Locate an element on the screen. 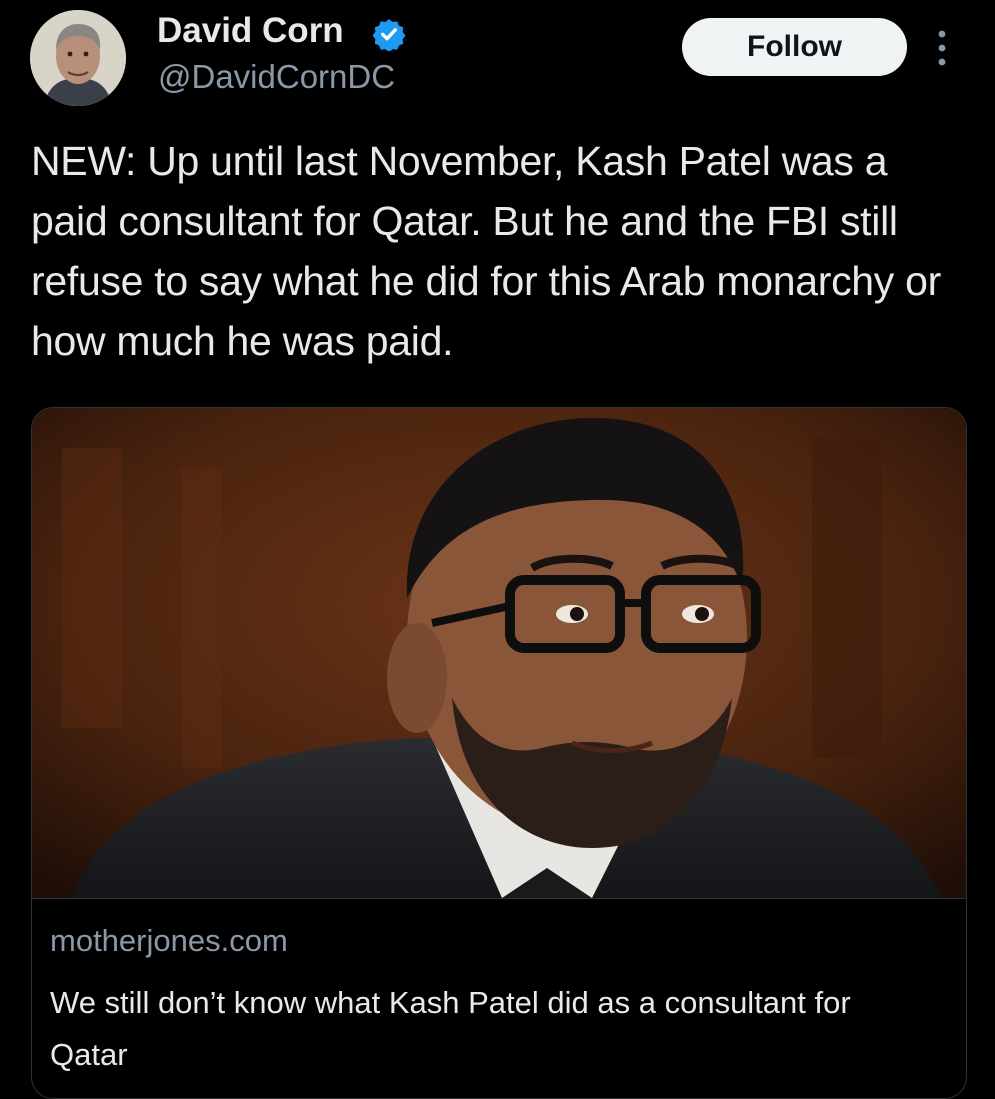 This screenshot has width=995, height=1099. link-card-domain: motherjones.com is located at coordinates (169, 940).